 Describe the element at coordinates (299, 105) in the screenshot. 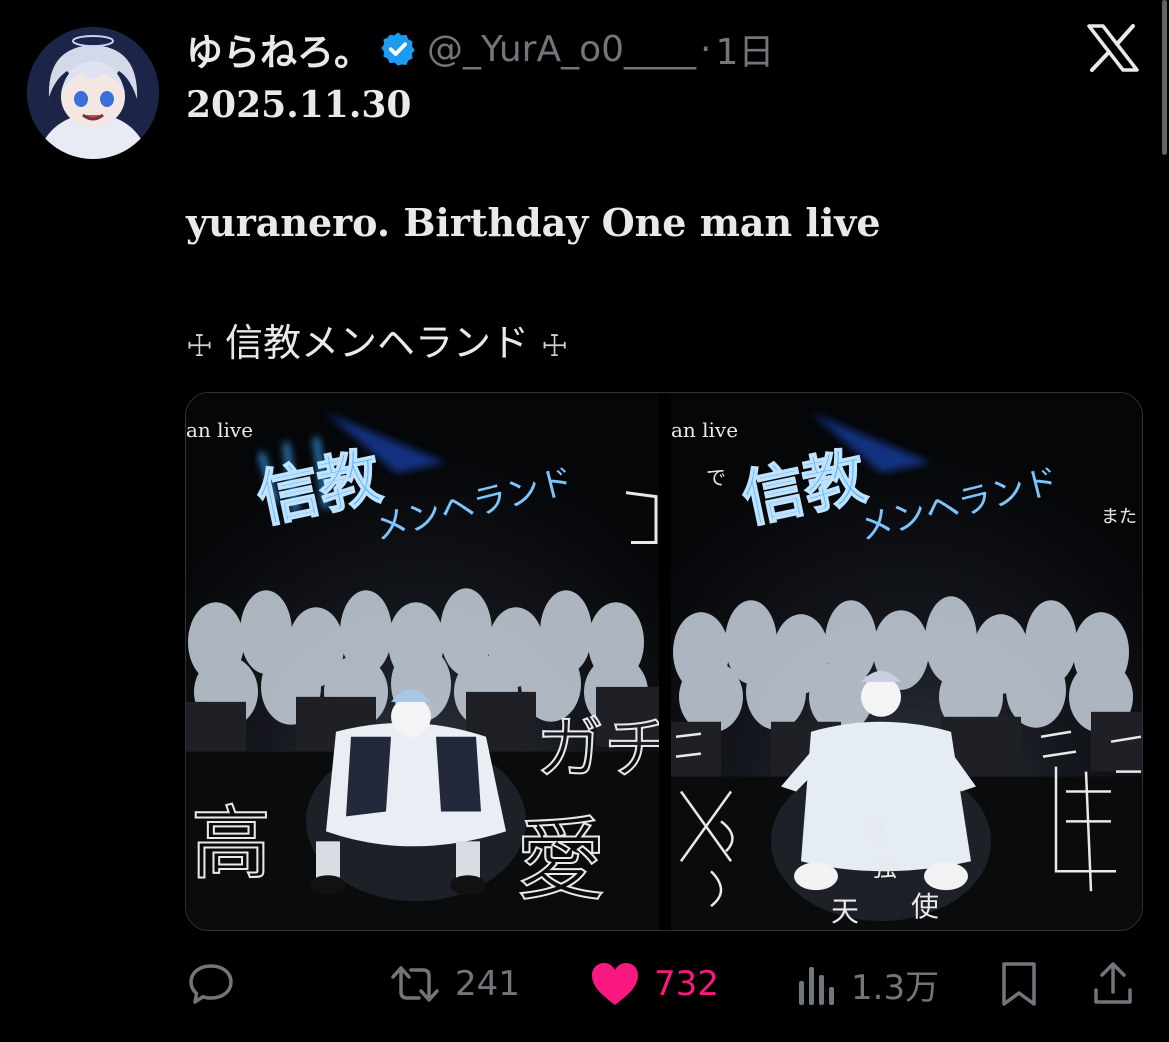

I see `post-date-line: 2025.11.30` at that location.